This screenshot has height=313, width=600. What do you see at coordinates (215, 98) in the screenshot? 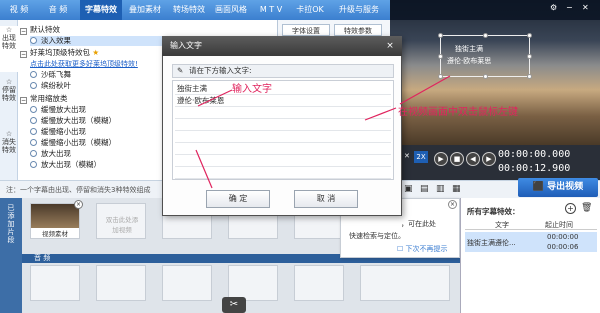
I see `arrow-to-input` at bounding box center [215, 98].